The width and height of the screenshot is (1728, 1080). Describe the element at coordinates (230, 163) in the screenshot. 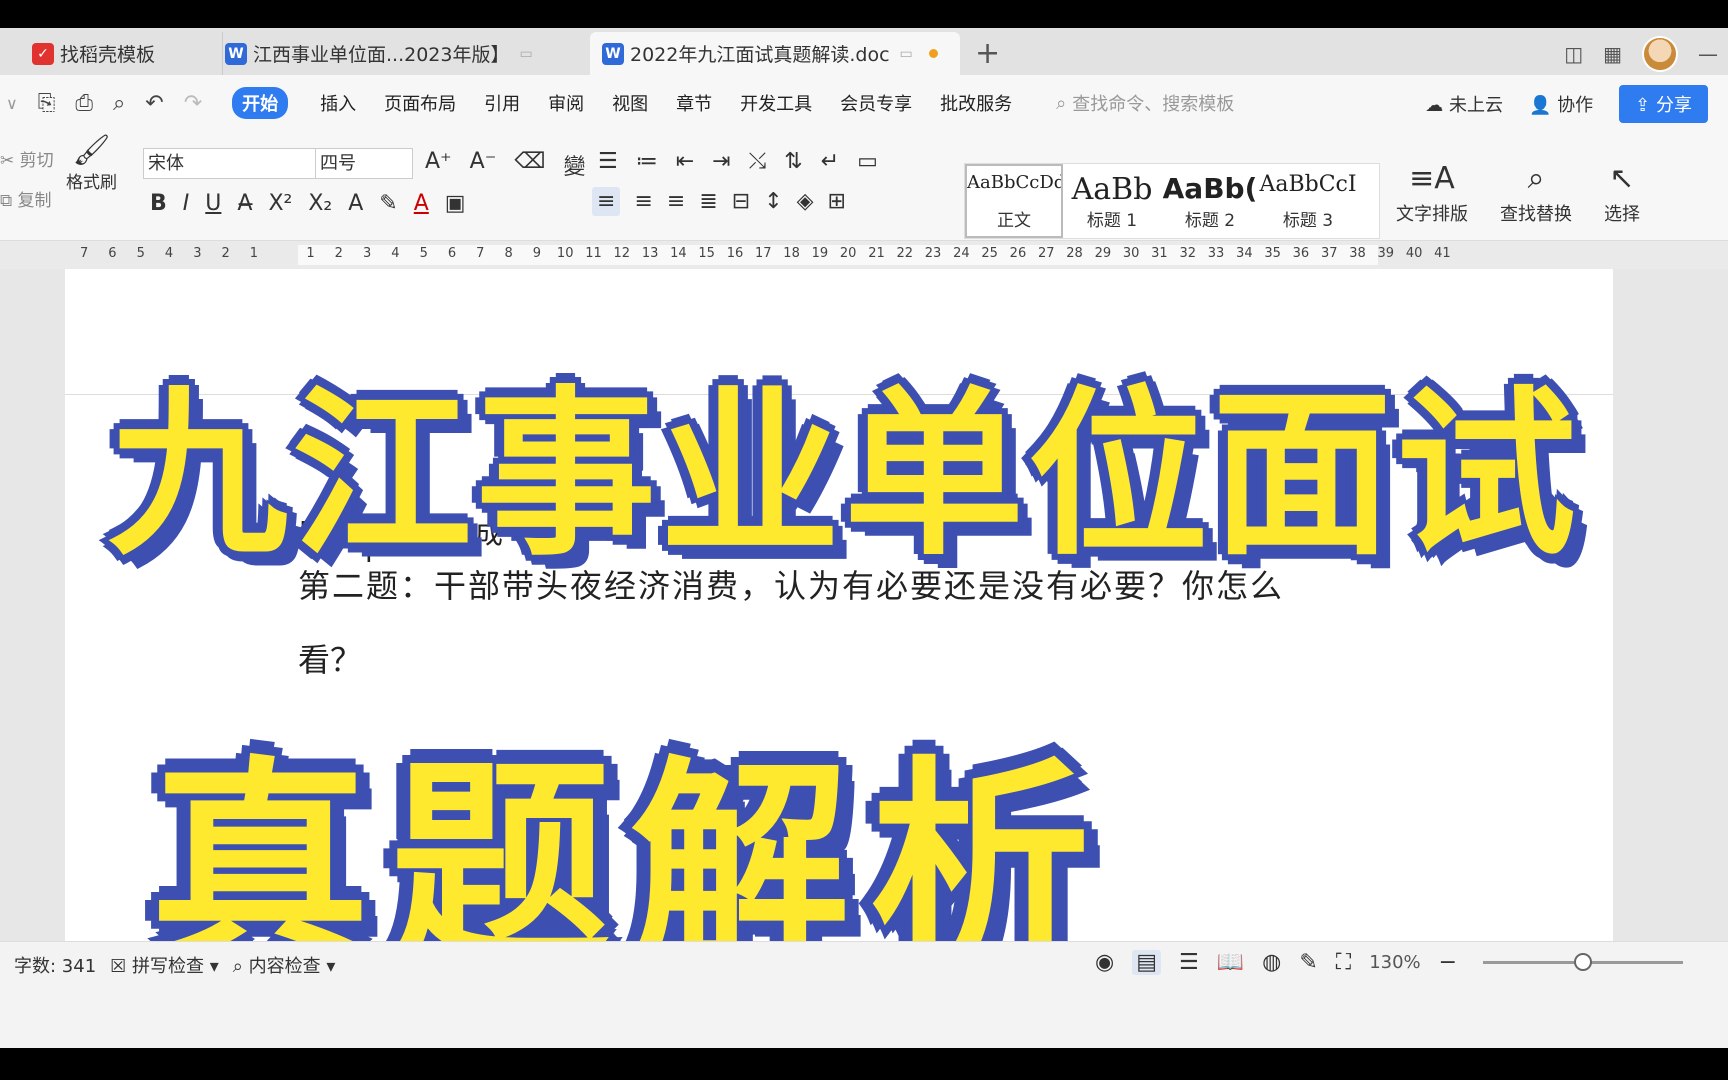

I see `font-name-select: 宋体` at that location.